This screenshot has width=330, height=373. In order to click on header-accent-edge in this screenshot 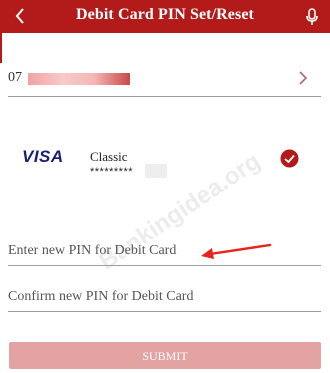, I will do `click(1, 48)`.